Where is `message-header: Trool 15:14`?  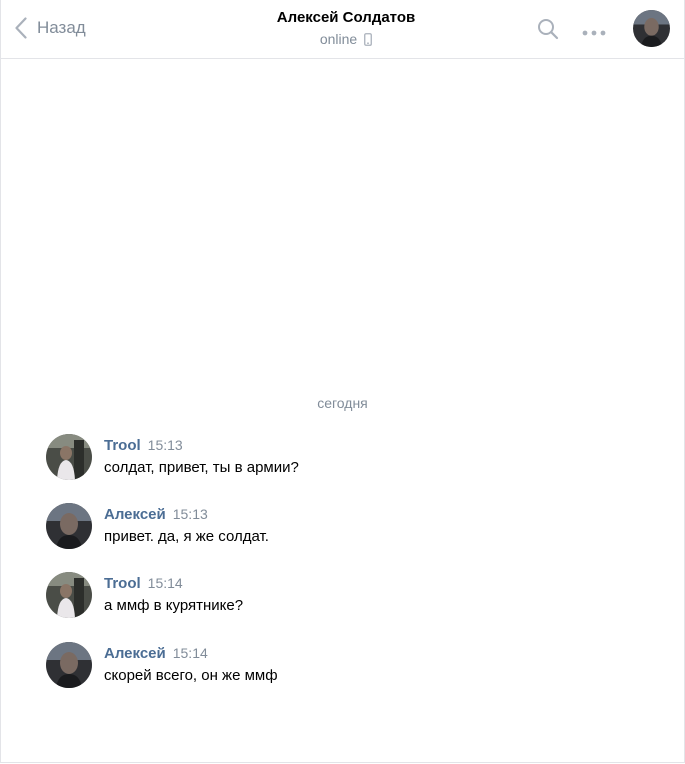 message-header: Trool 15:14 is located at coordinates (143, 584).